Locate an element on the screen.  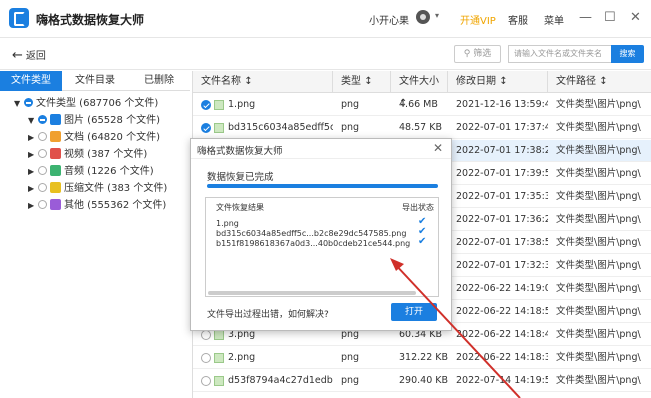
maximize-icon: ☐ is located at coordinates (610, 17).